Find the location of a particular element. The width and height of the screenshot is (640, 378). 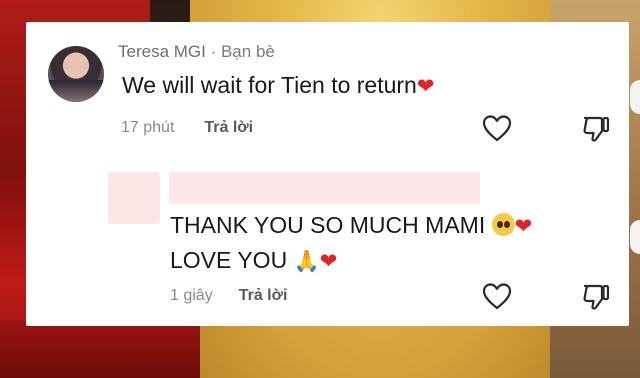

avatar is located at coordinates (76, 74).